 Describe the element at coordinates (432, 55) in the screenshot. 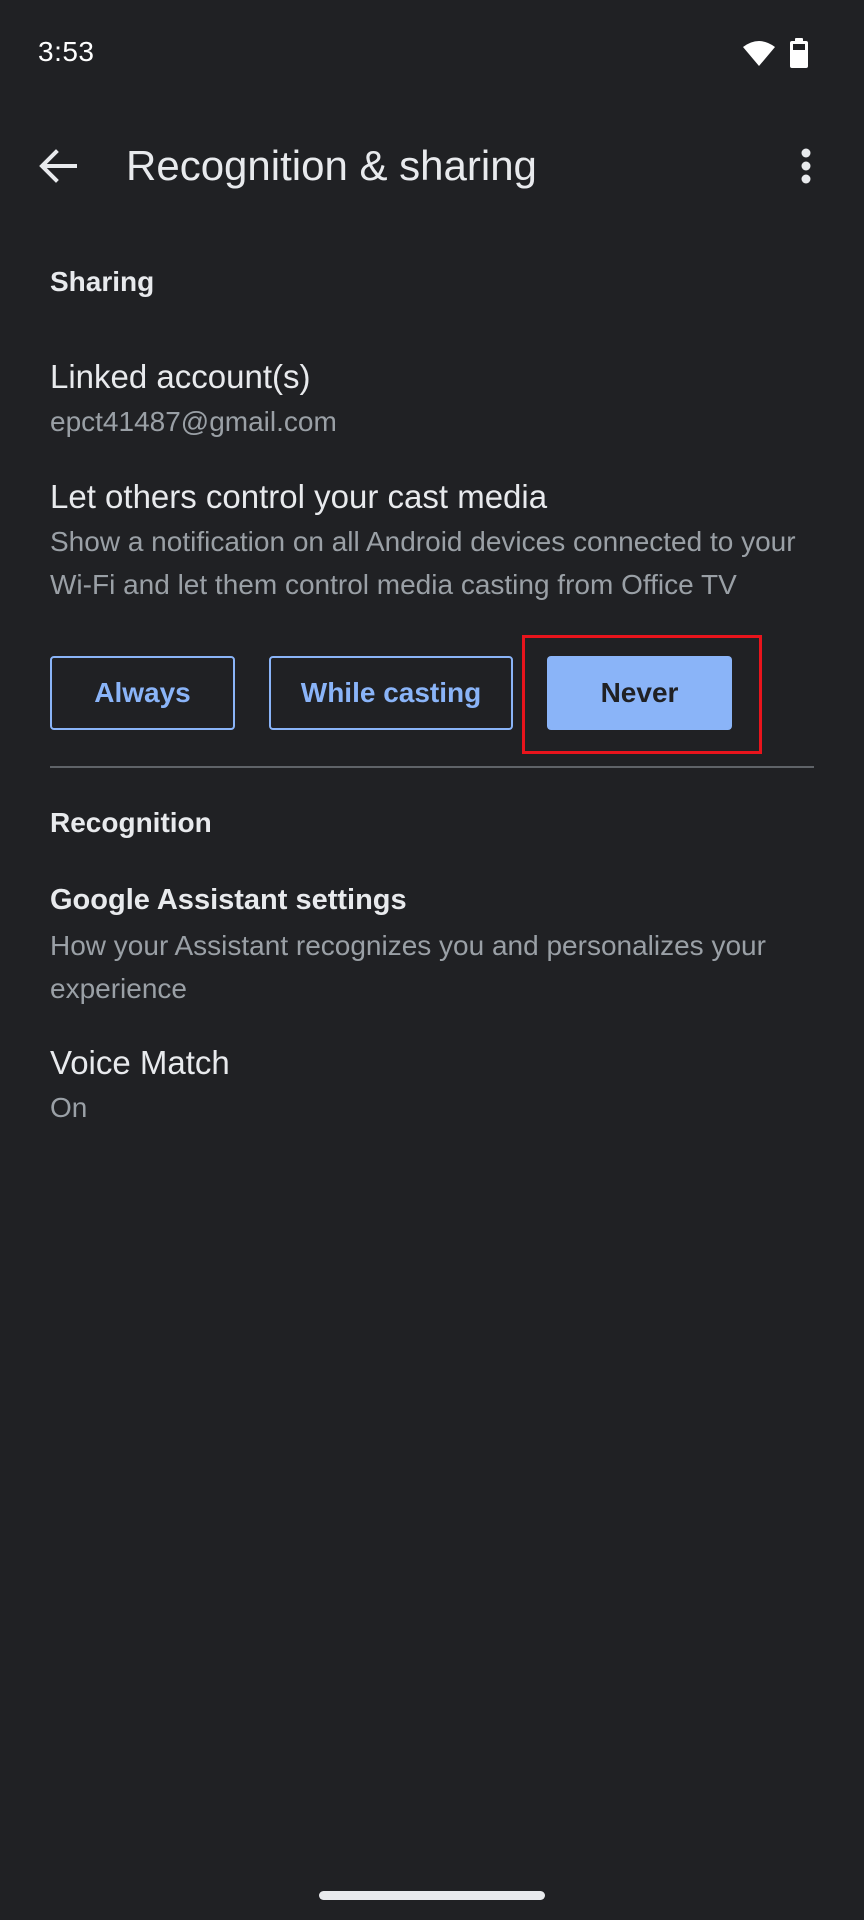

I see `status-bar: 3:53` at that location.